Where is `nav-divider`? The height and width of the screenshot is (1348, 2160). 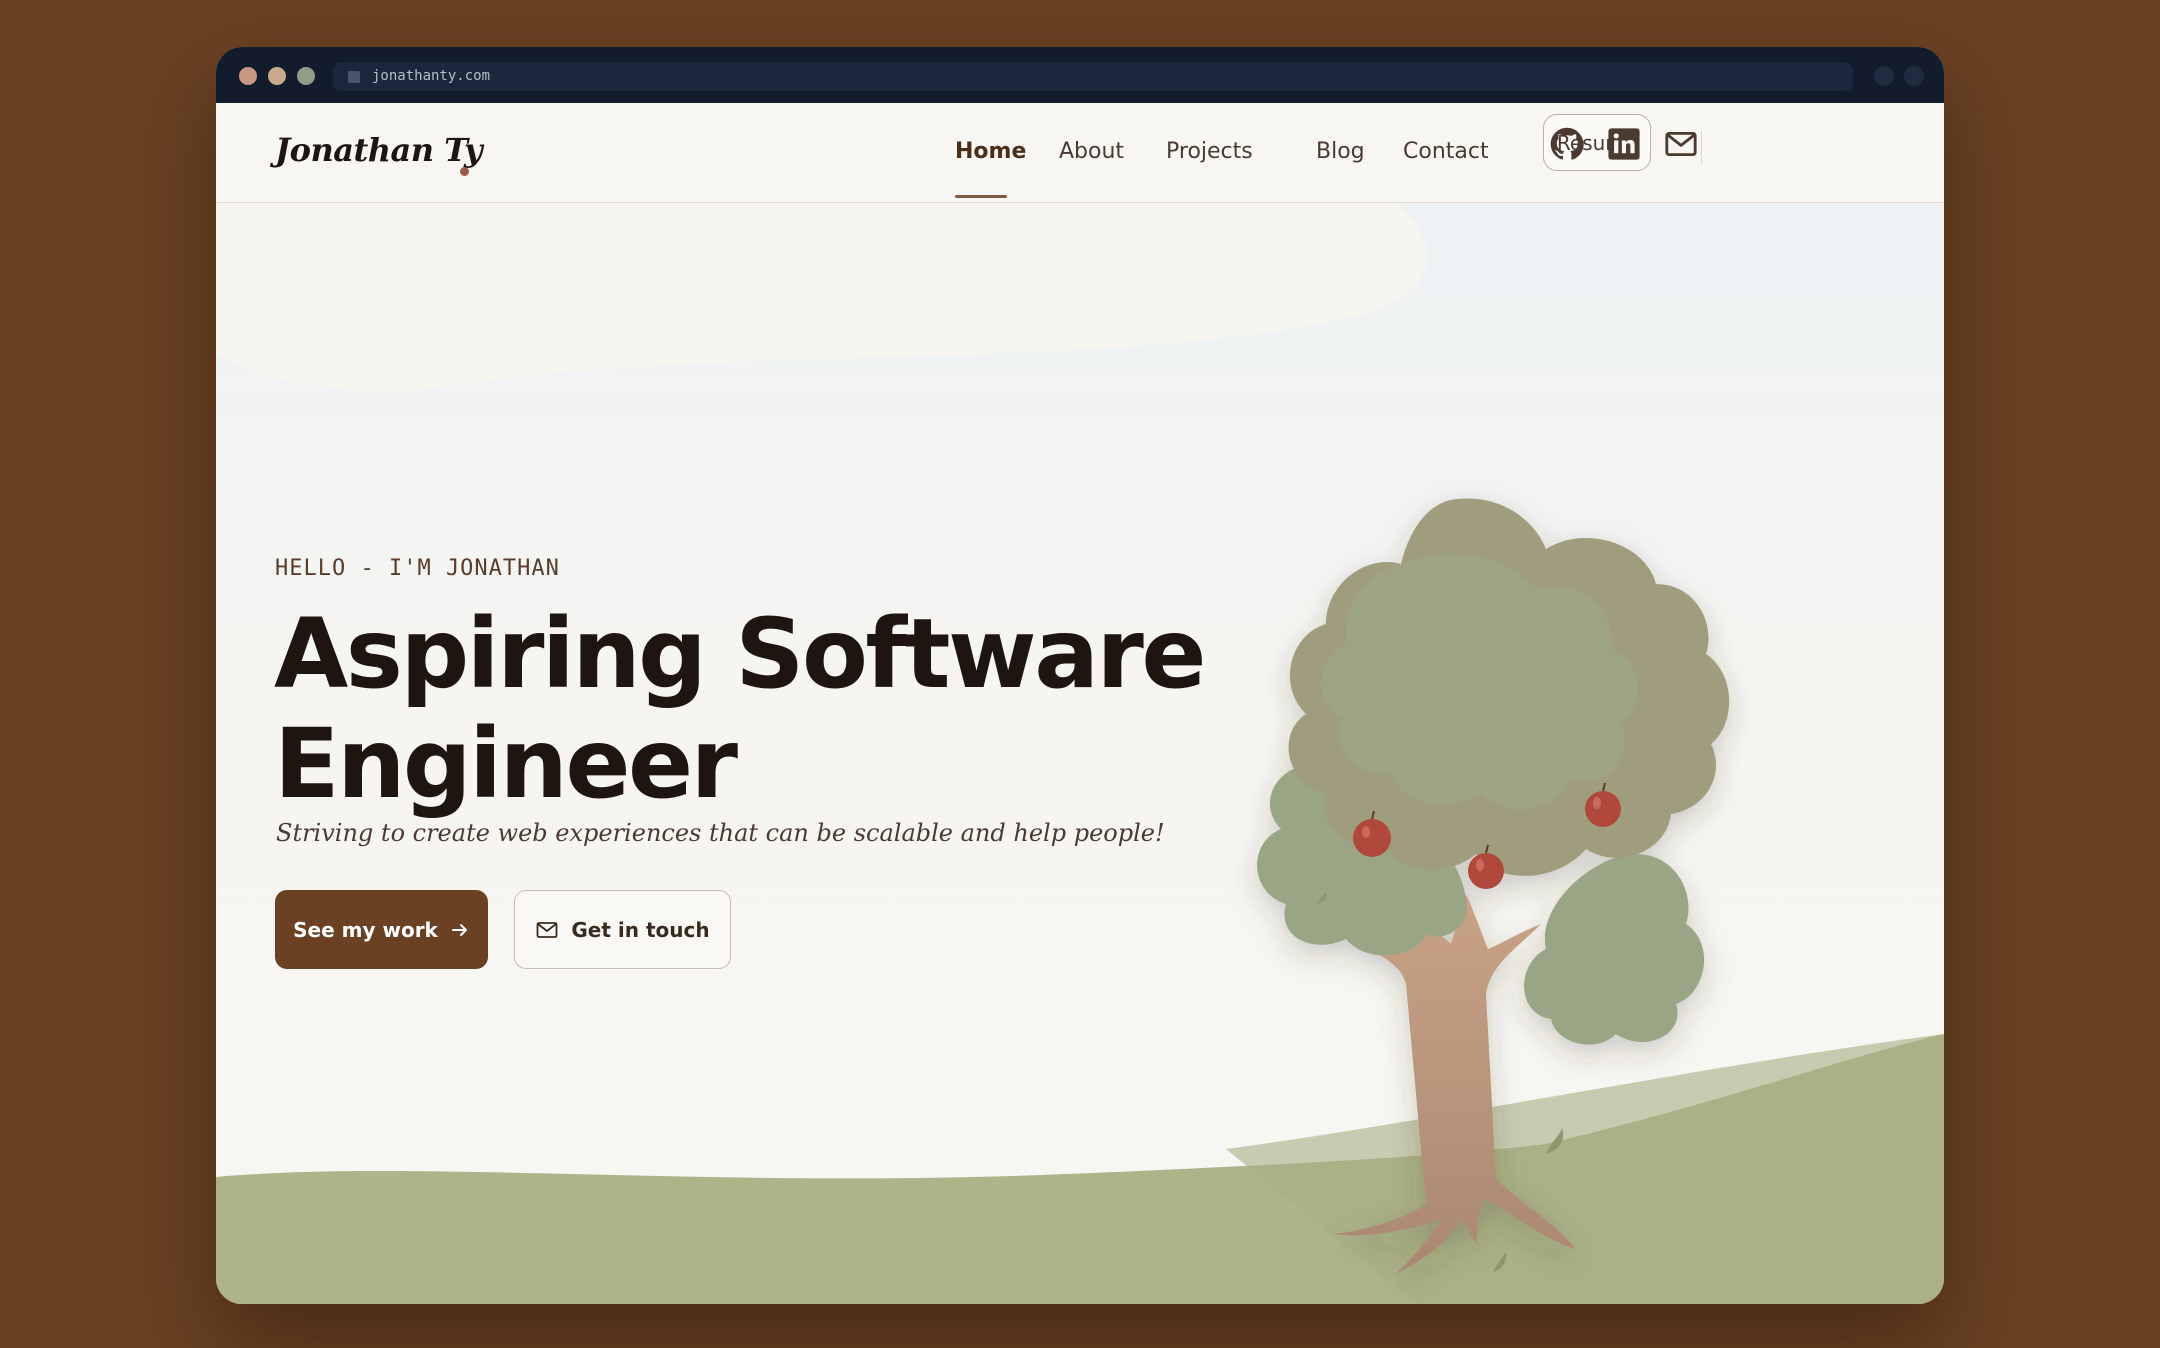 nav-divider is located at coordinates (1701, 148).